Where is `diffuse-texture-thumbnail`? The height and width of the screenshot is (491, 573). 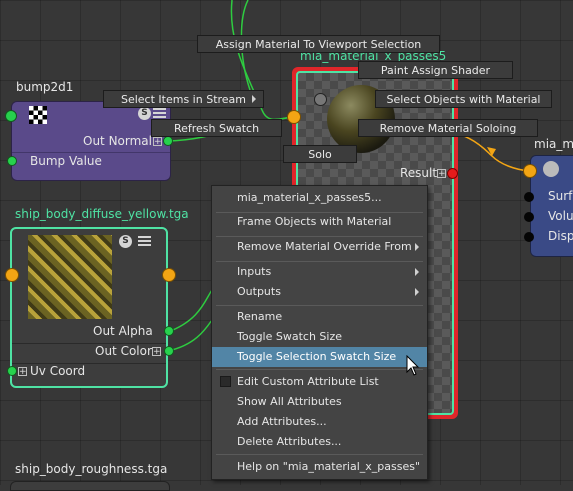
diffuse-texture-thumbnail is located at coordinates (70, 277).